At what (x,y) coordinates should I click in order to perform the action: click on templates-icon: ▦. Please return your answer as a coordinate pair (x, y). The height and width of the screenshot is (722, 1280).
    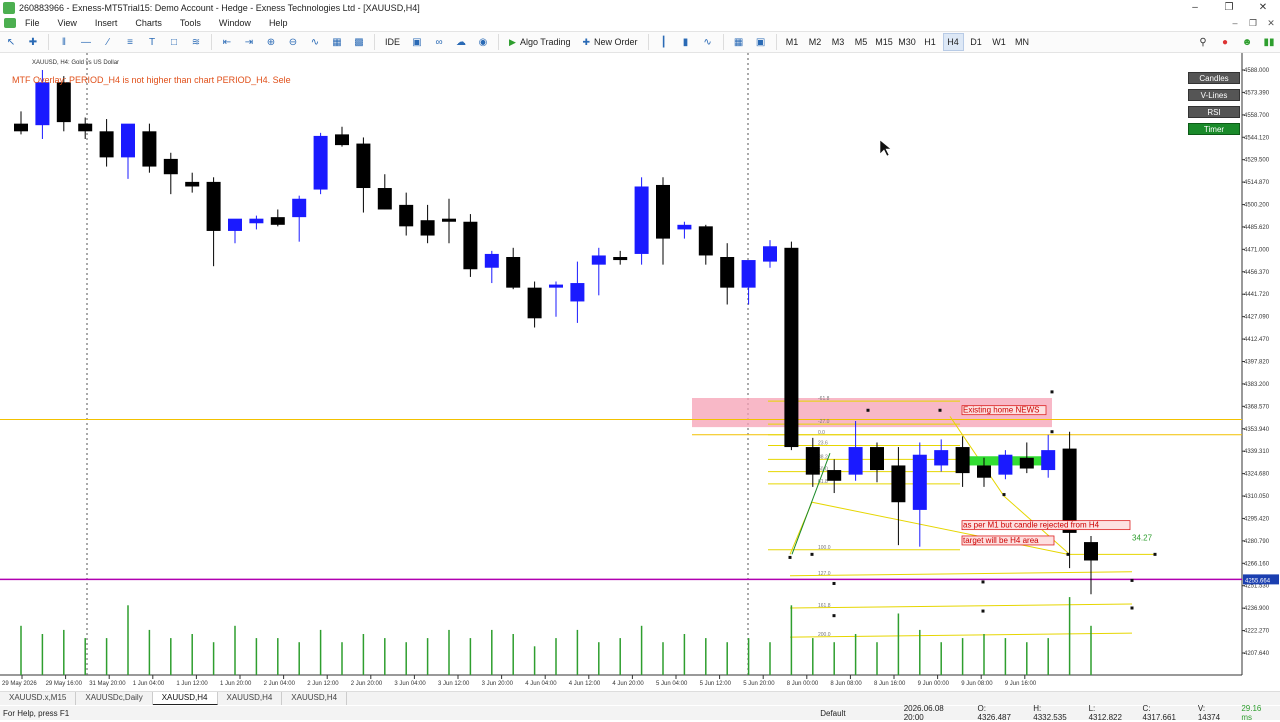
    Looking at the image, I should click on (337, 42).